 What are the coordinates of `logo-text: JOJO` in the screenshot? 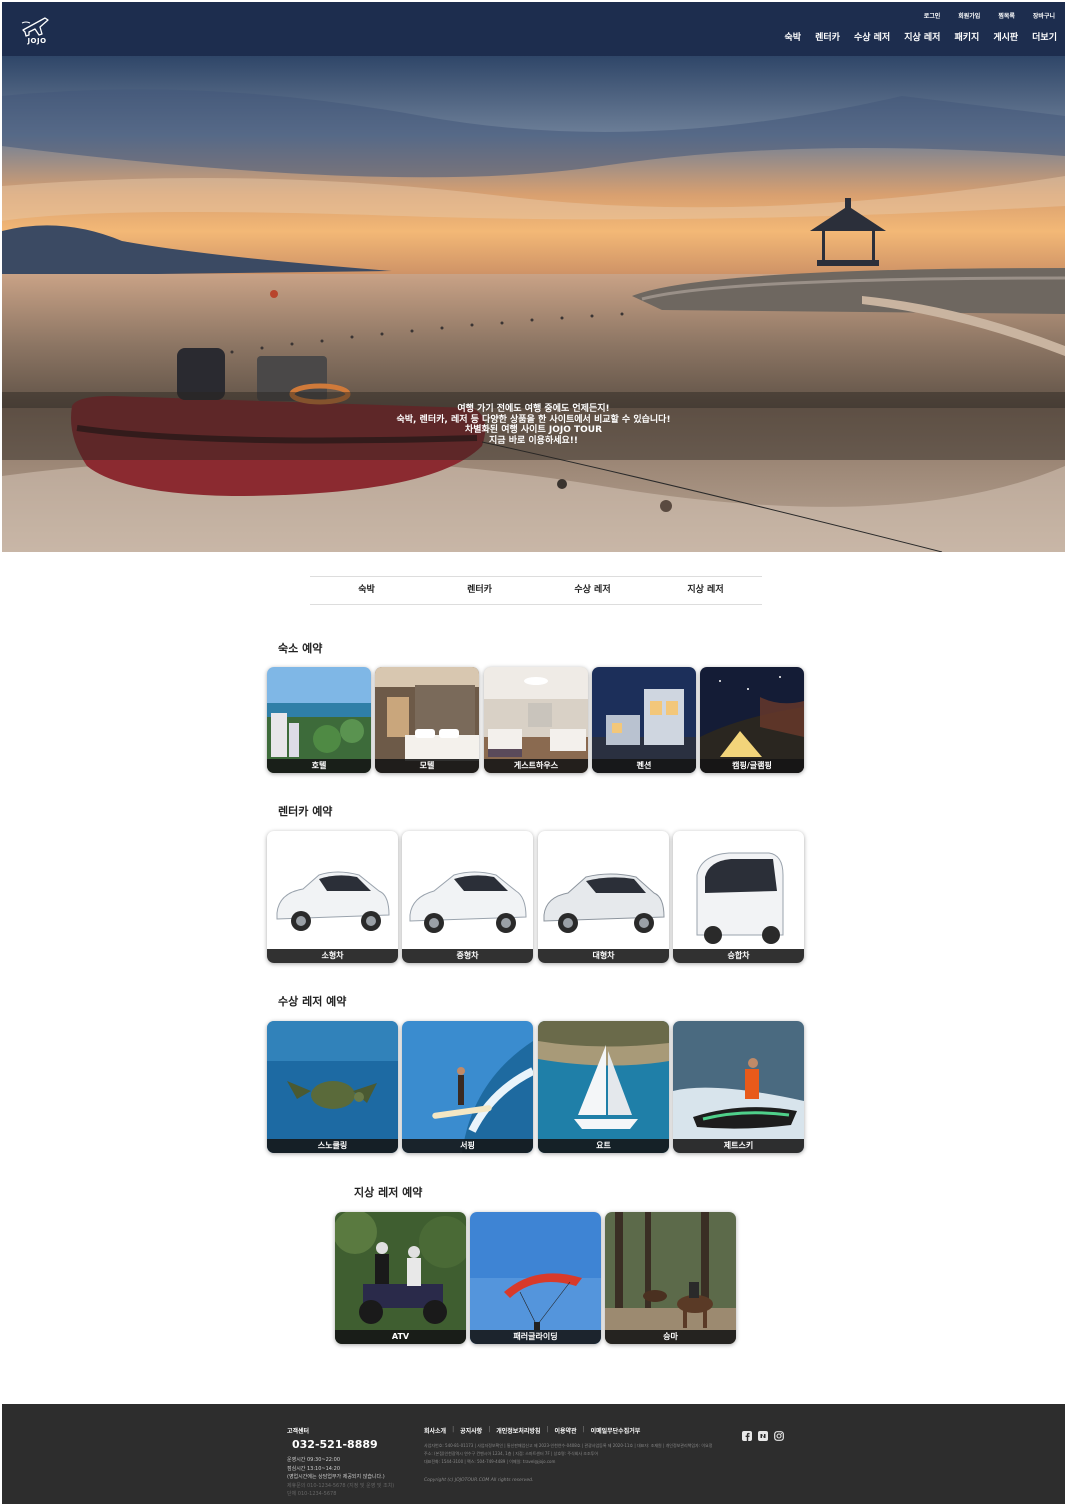 It's located at (37, 41).